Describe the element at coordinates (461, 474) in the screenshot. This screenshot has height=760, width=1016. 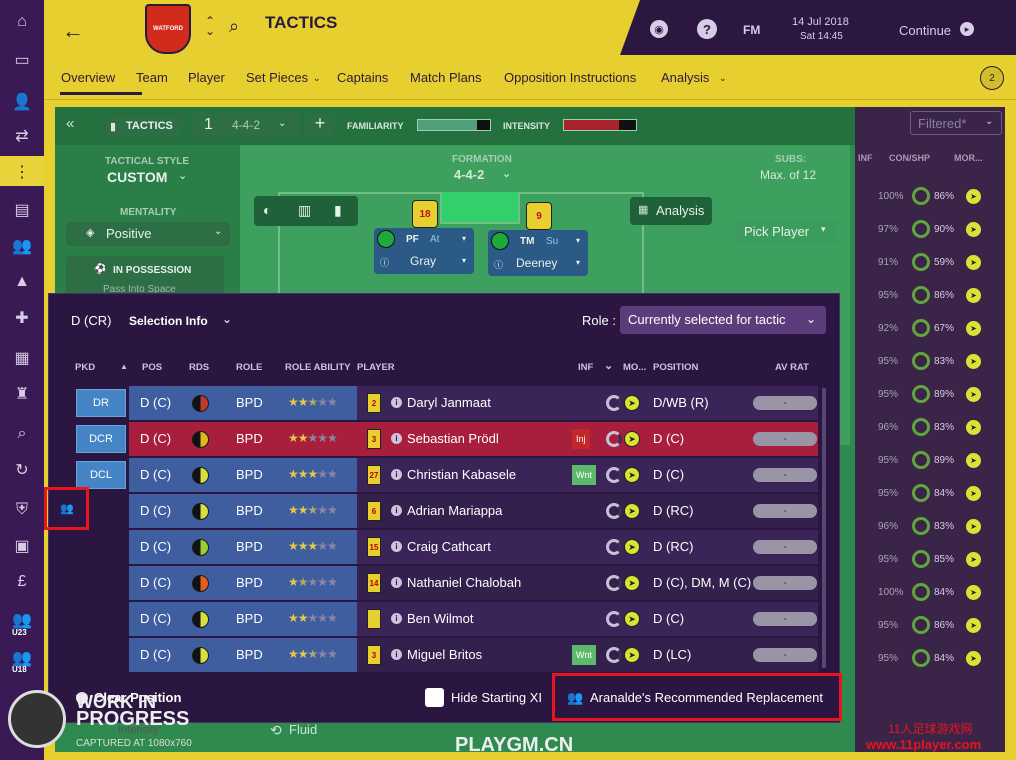
I see `player-name: Christian Kabasele` at that location.